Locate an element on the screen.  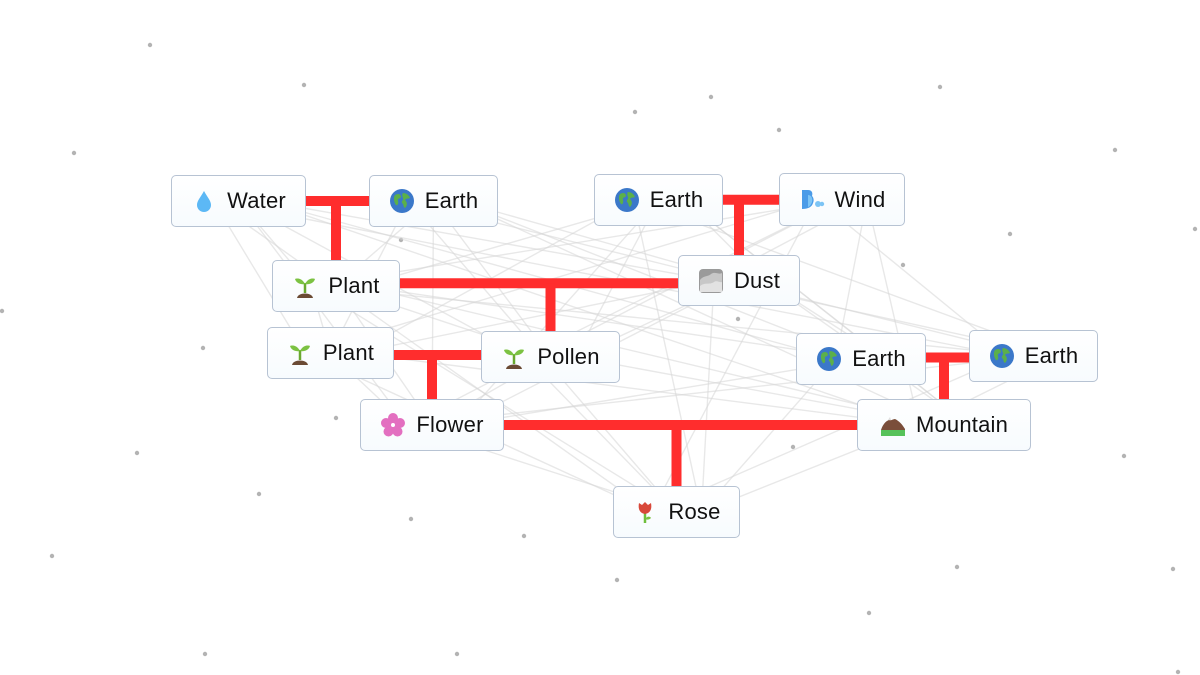
element-wind: Wind is located at coordinates (842, 199).